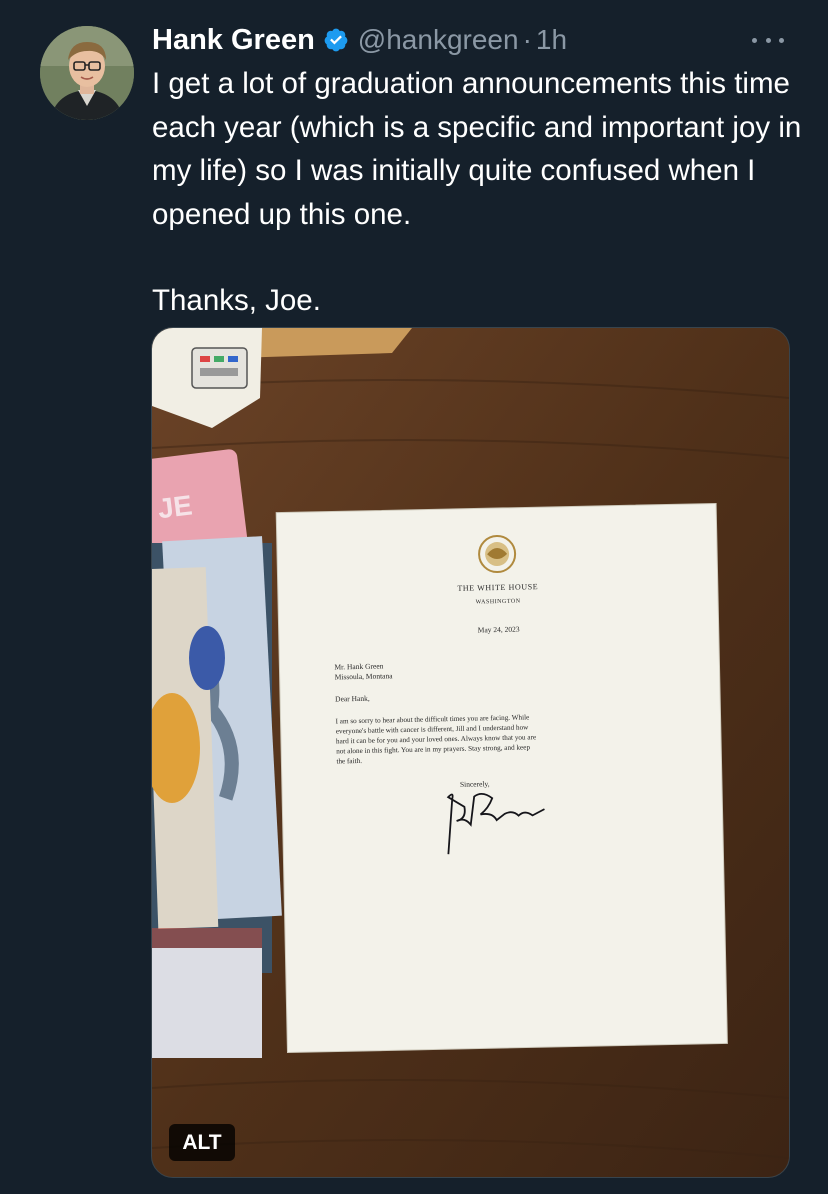 The width and height of the screenshot is (828, 1194). I want to click on tweet-header: Hank Green @hankgreen · 1h, so click(475, 40).